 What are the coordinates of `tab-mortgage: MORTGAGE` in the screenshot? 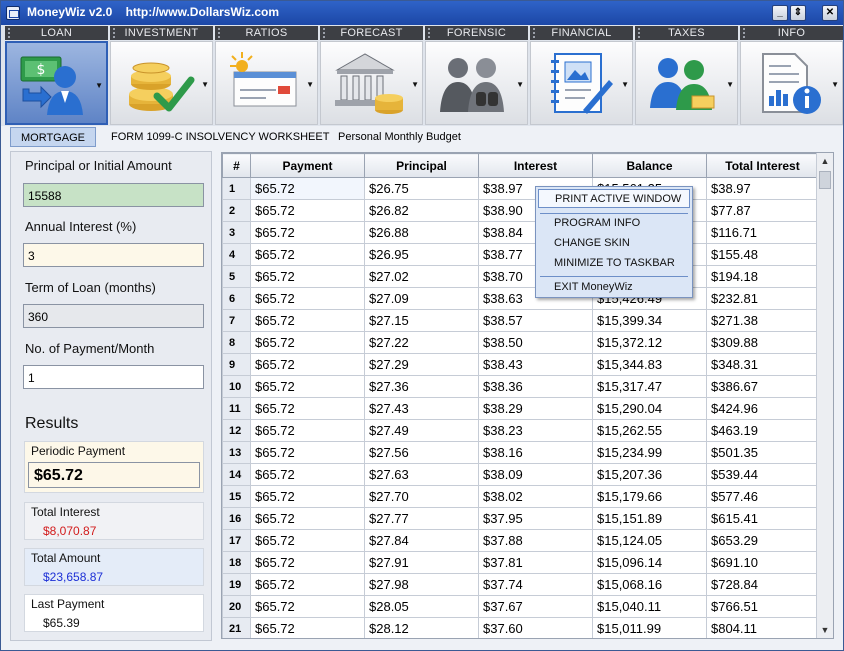 It's located at (53, 137).